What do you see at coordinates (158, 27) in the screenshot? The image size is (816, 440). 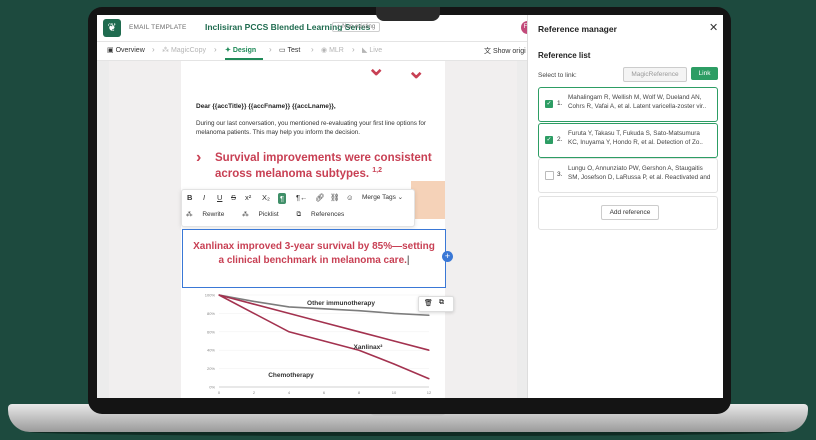 I see `template-label: EMAIL TEMPLATE` at bounding box center [158, 27].